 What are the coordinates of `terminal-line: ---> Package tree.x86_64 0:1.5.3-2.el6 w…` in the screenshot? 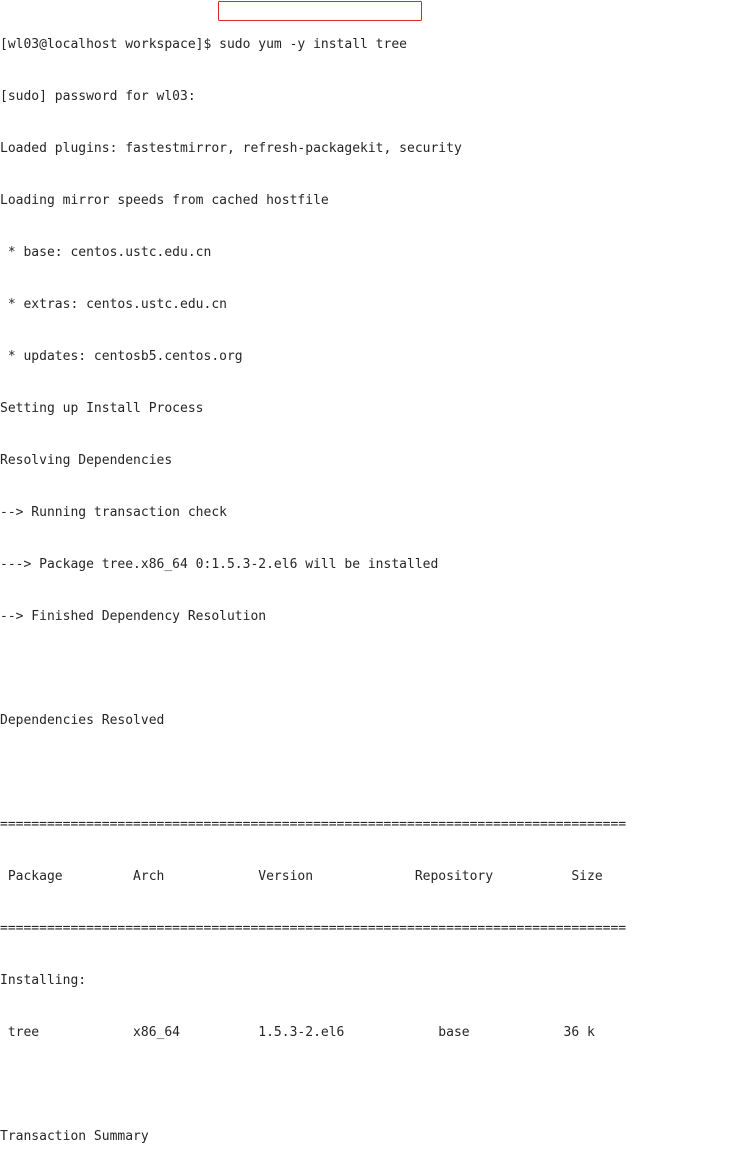 It's located at (219, 564).